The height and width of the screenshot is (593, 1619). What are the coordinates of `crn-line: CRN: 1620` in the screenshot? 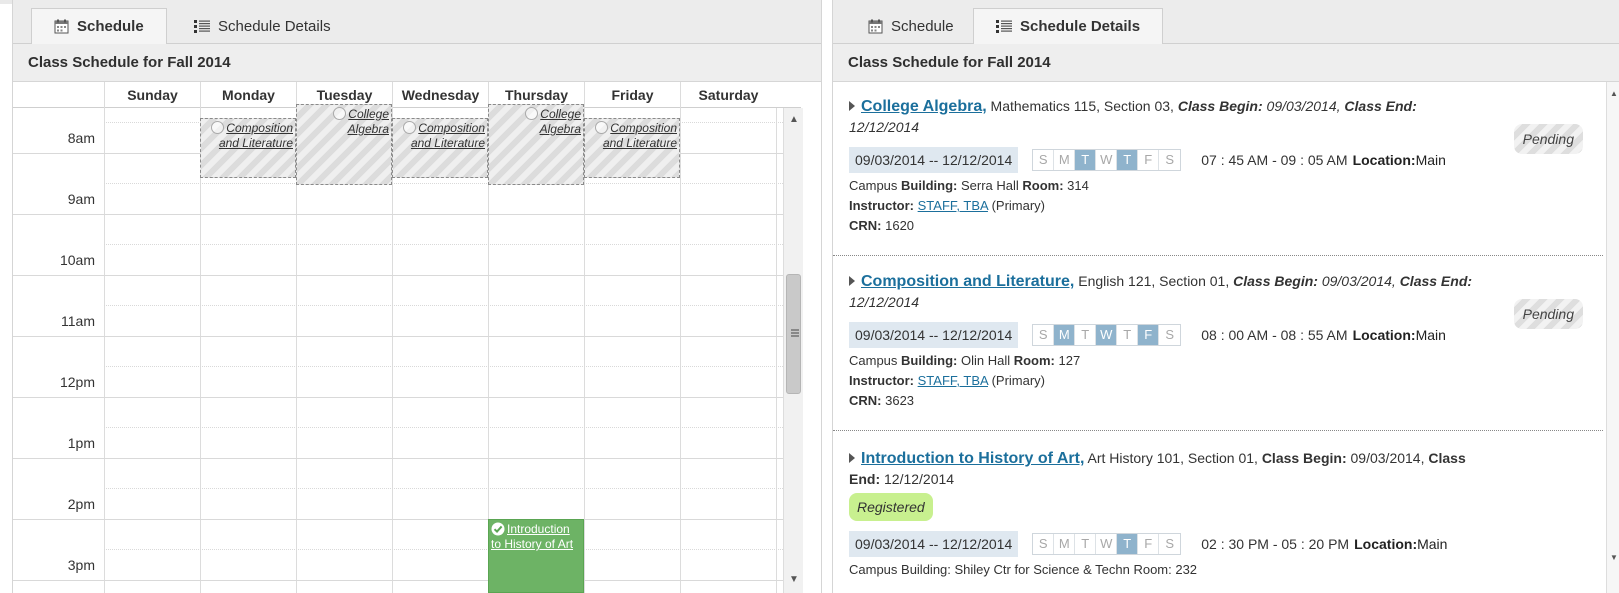 It's located at (1218, 226).